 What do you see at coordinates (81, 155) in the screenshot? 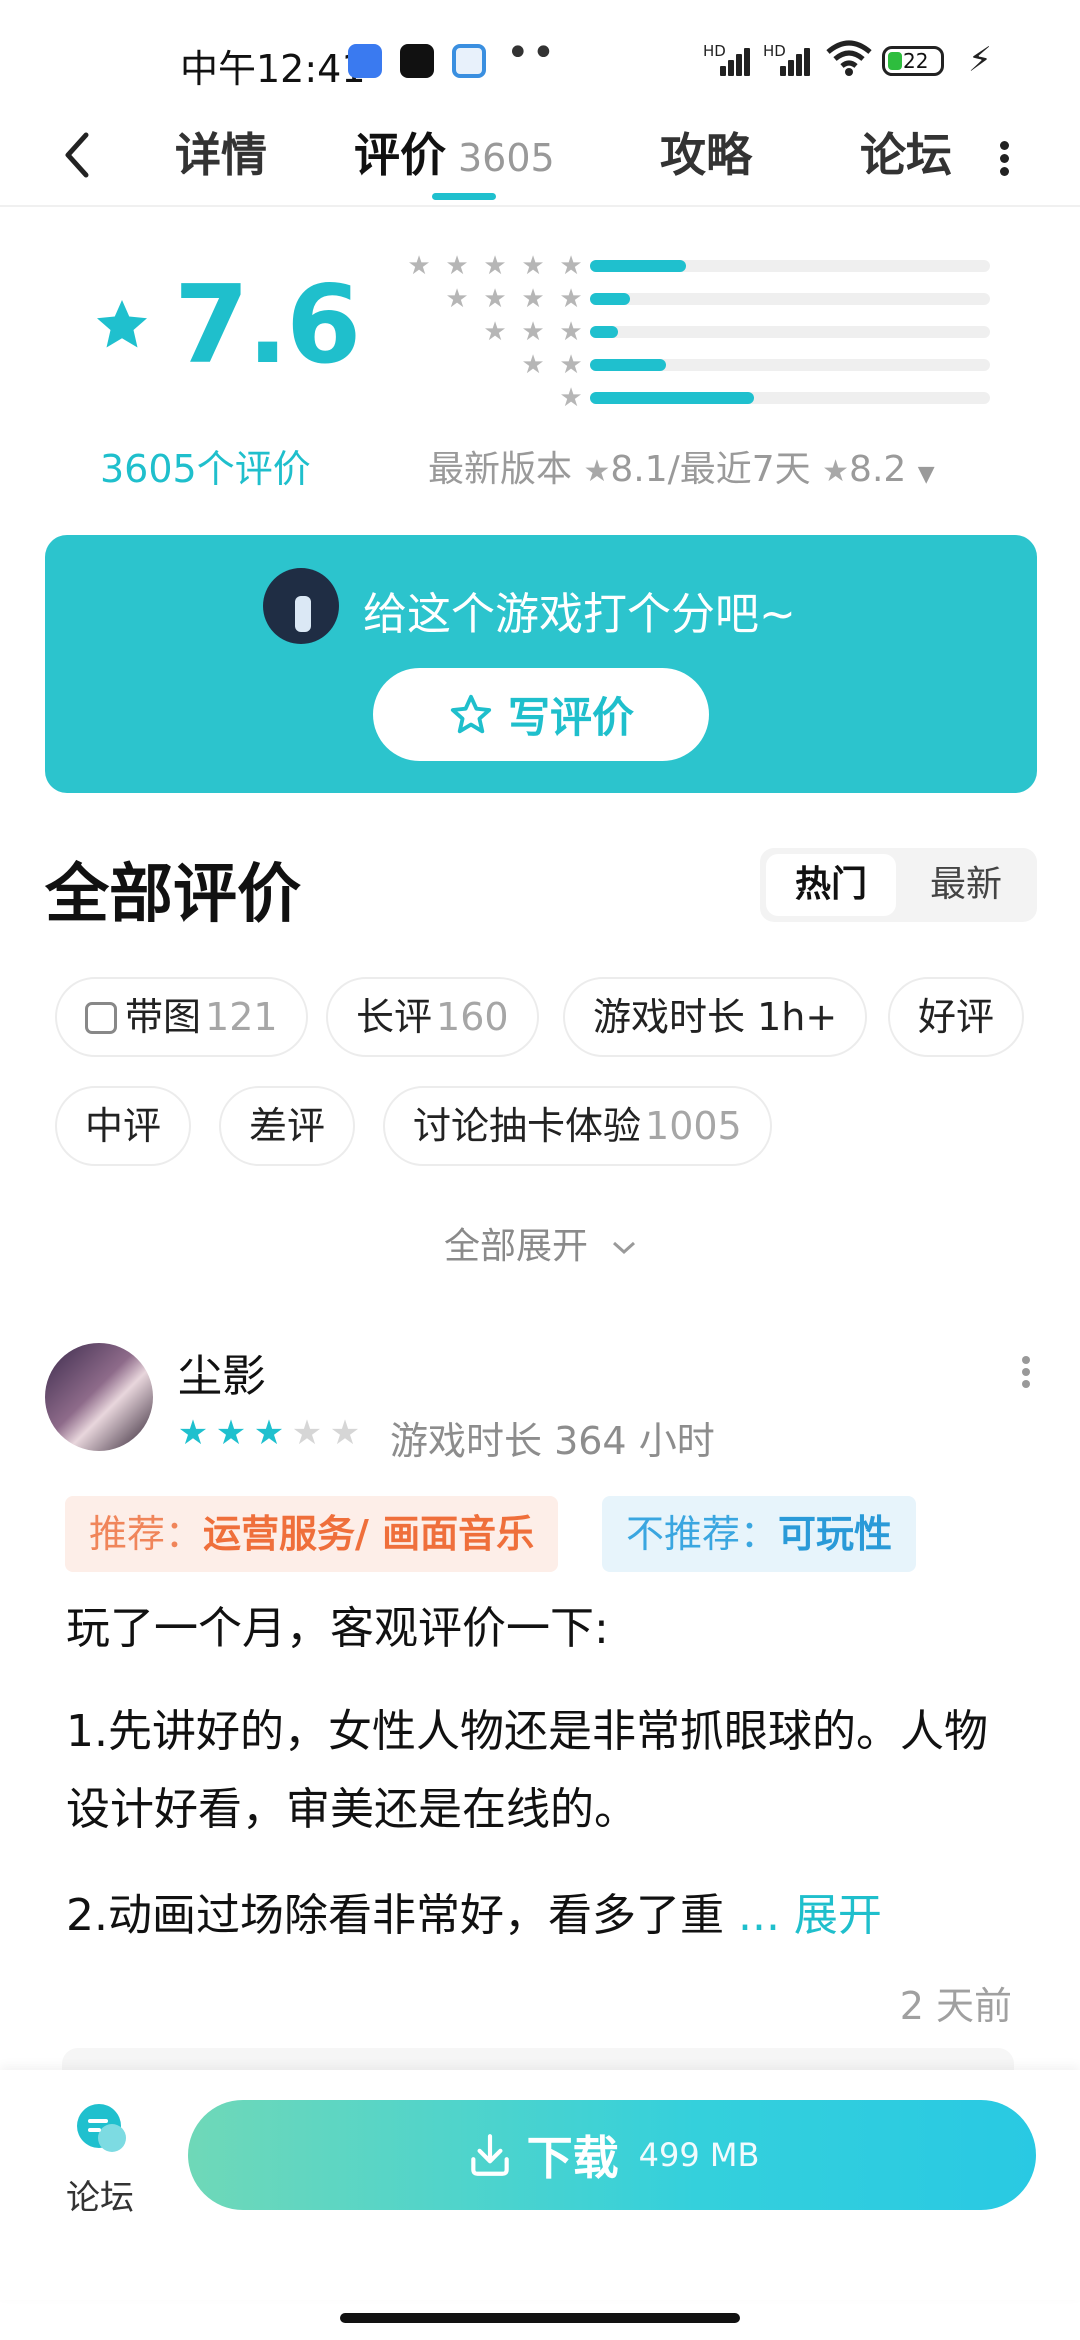
I see `back-arrow-icon` at bounding box center [81, 155].